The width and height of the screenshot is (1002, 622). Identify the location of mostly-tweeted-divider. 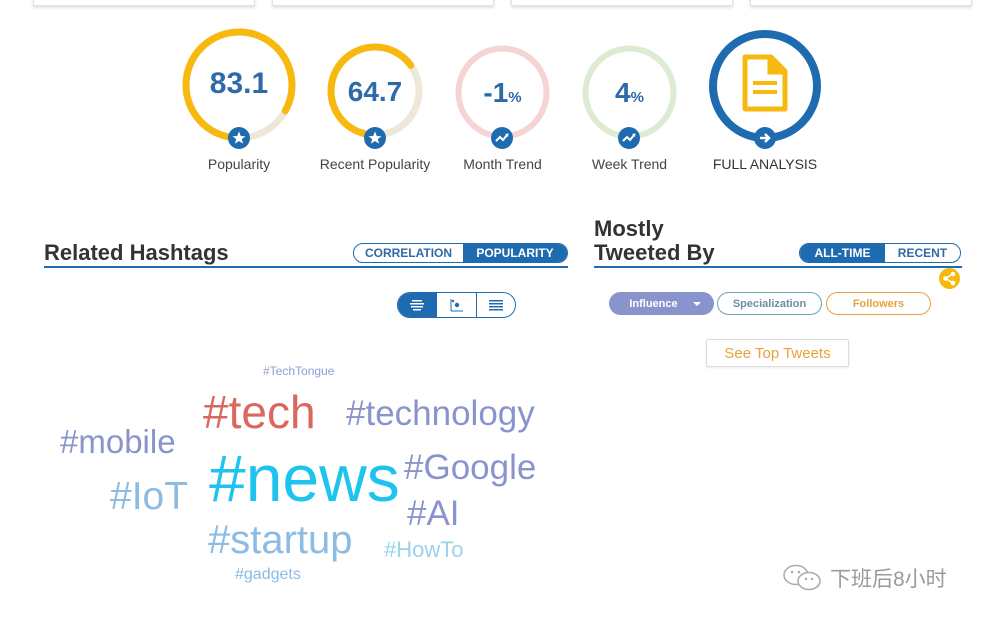
(778, 267).